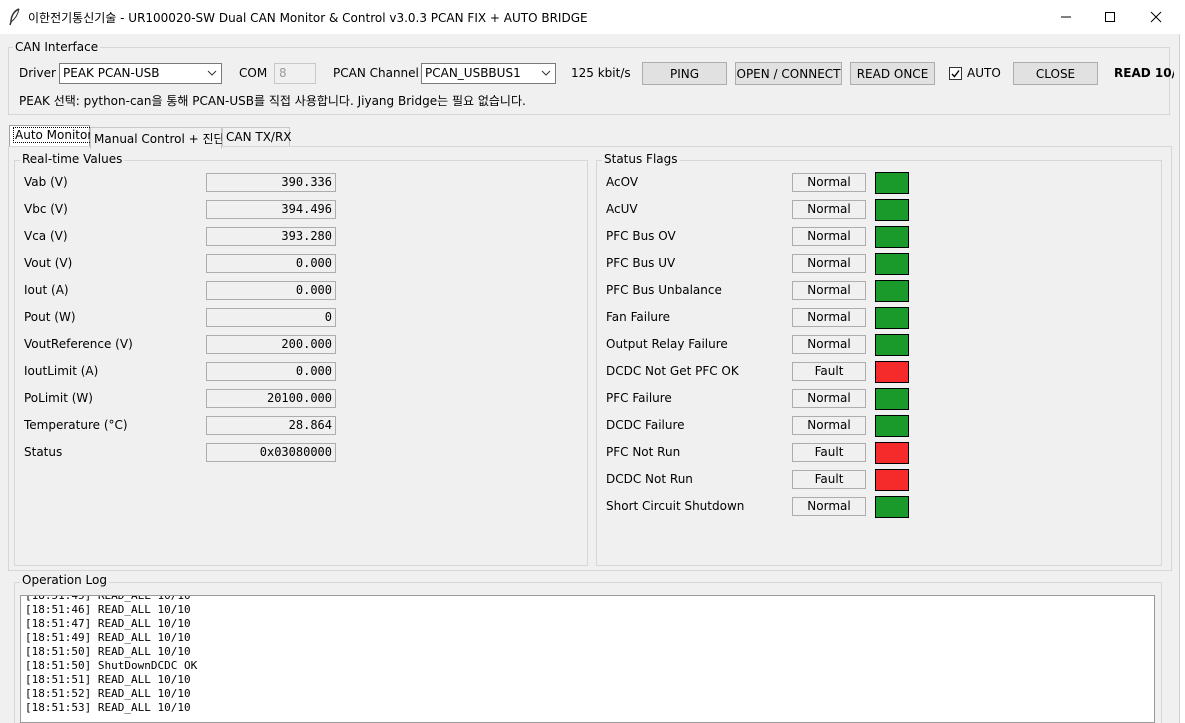 Image resolution: width=1185 pixels, height=723 pixels. Describe the element at coordinates (667, 344) in the screenshot. I see `status-flag-label: Output Relay Failure` at that location.